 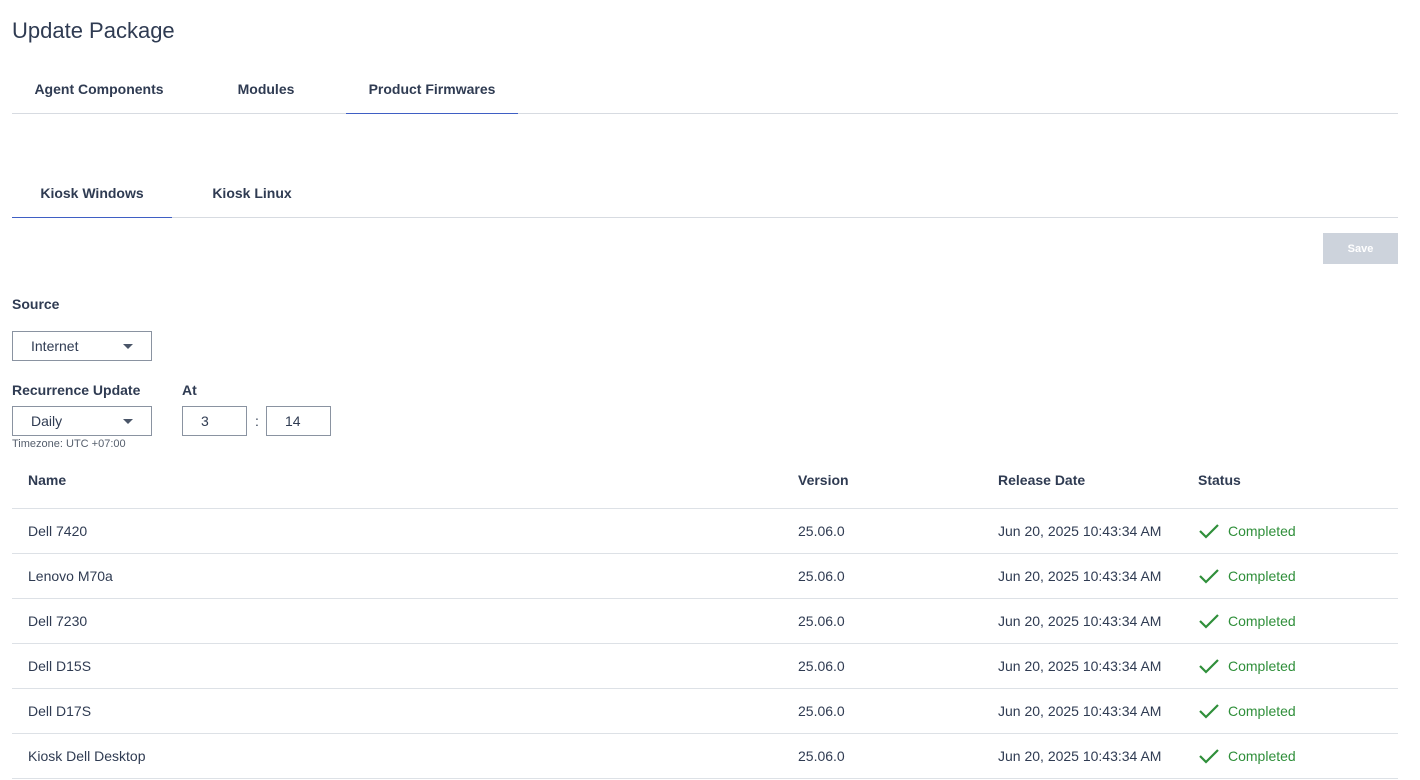 I want to click on cell-name: Dell 7230, so click(x=58, y=621).